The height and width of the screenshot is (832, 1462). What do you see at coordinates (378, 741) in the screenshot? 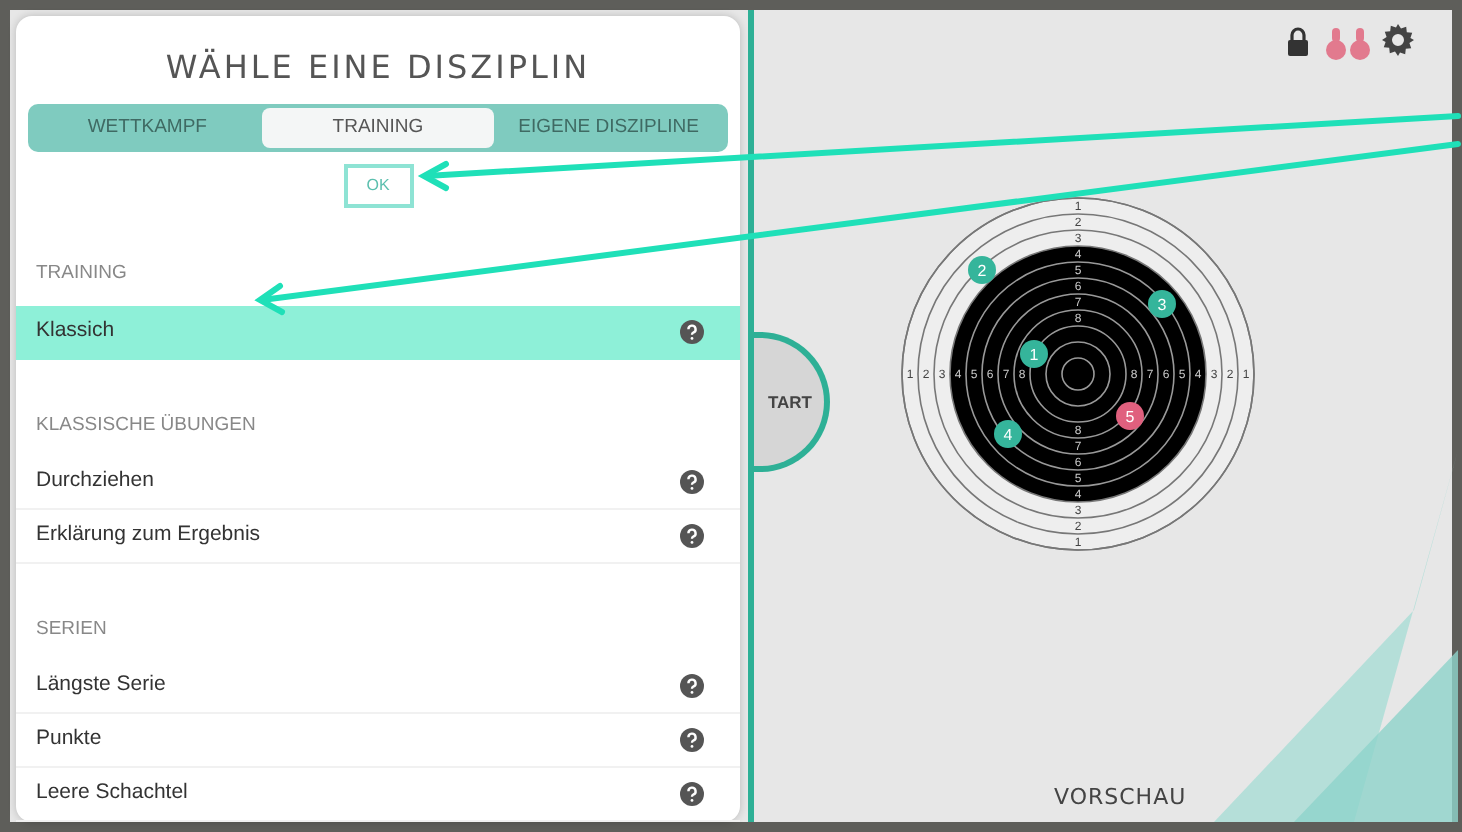
I see `list-item: Punkte` at bounding box center [378, 741].